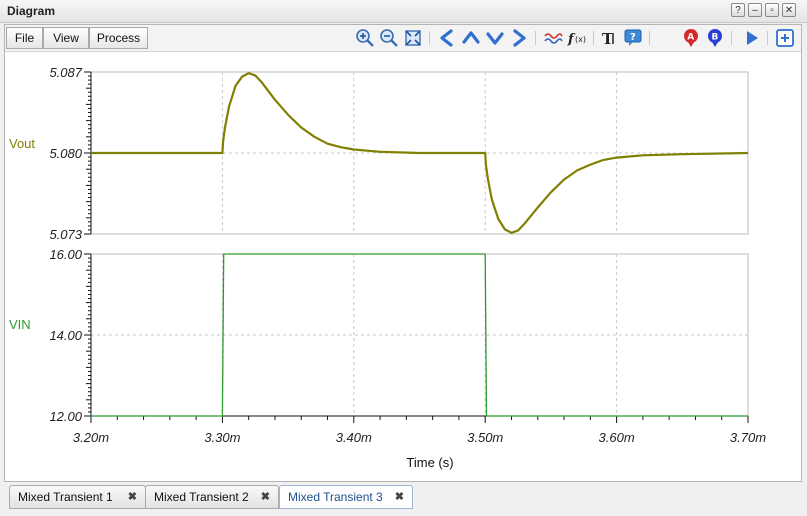 The image size is (807, 516). I want to click on cursor-a-icon: A, so click(691, 38).